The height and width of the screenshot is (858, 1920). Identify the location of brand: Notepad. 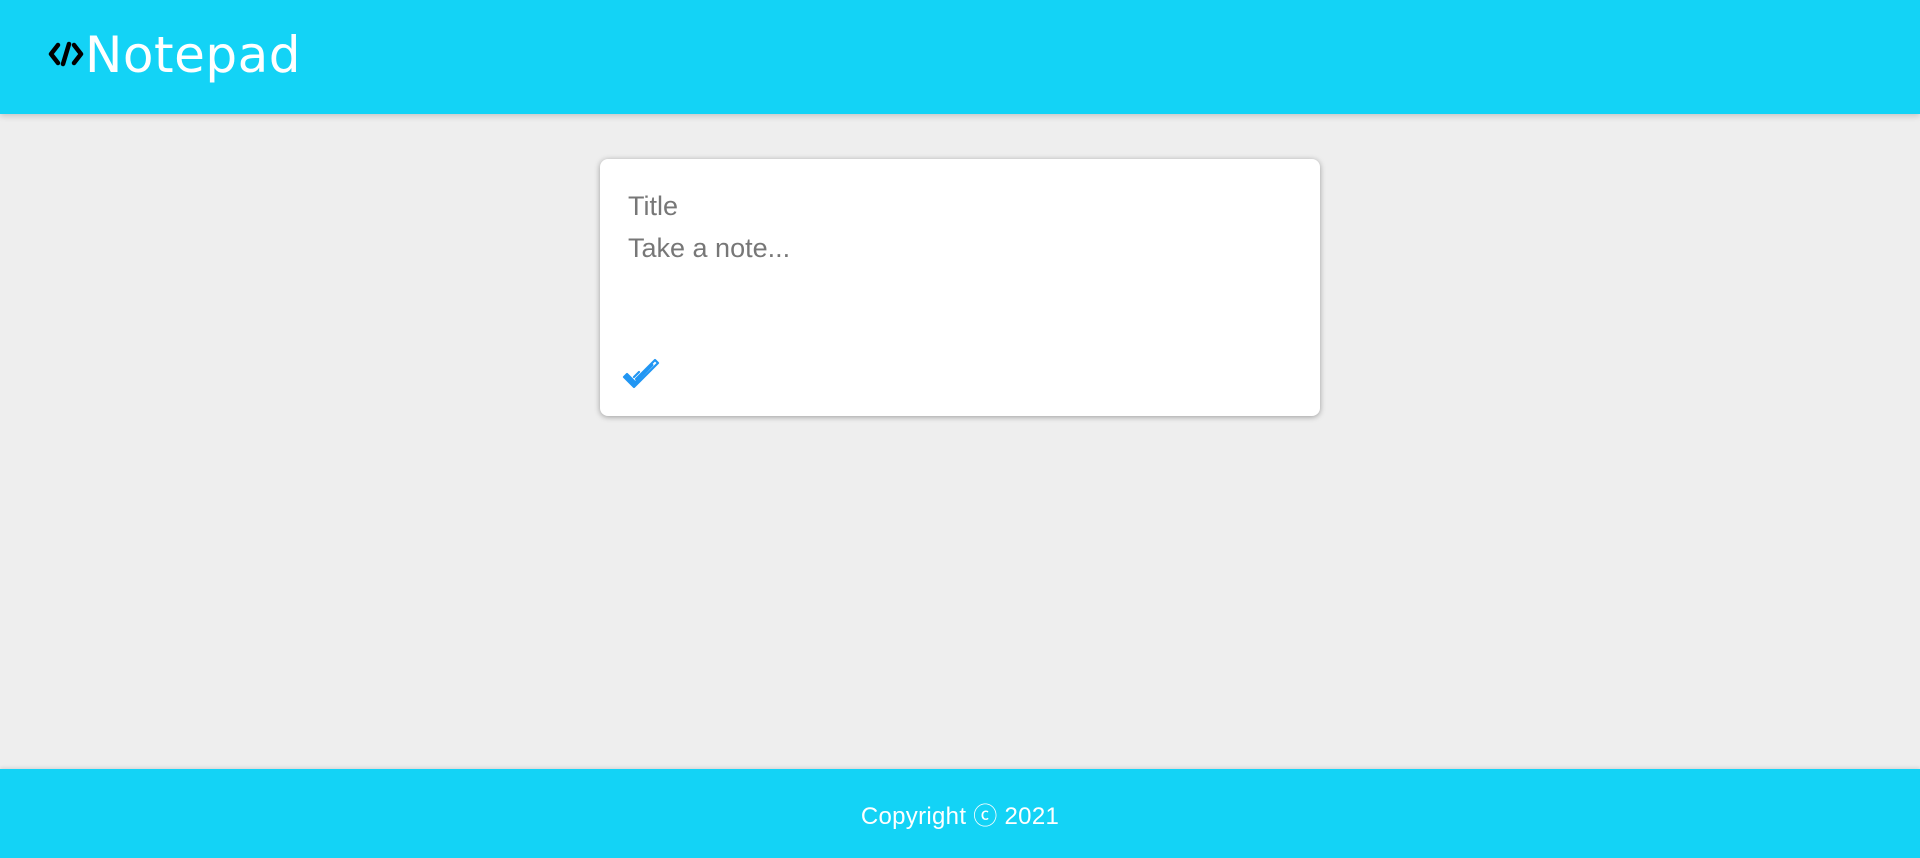
(174, 57).